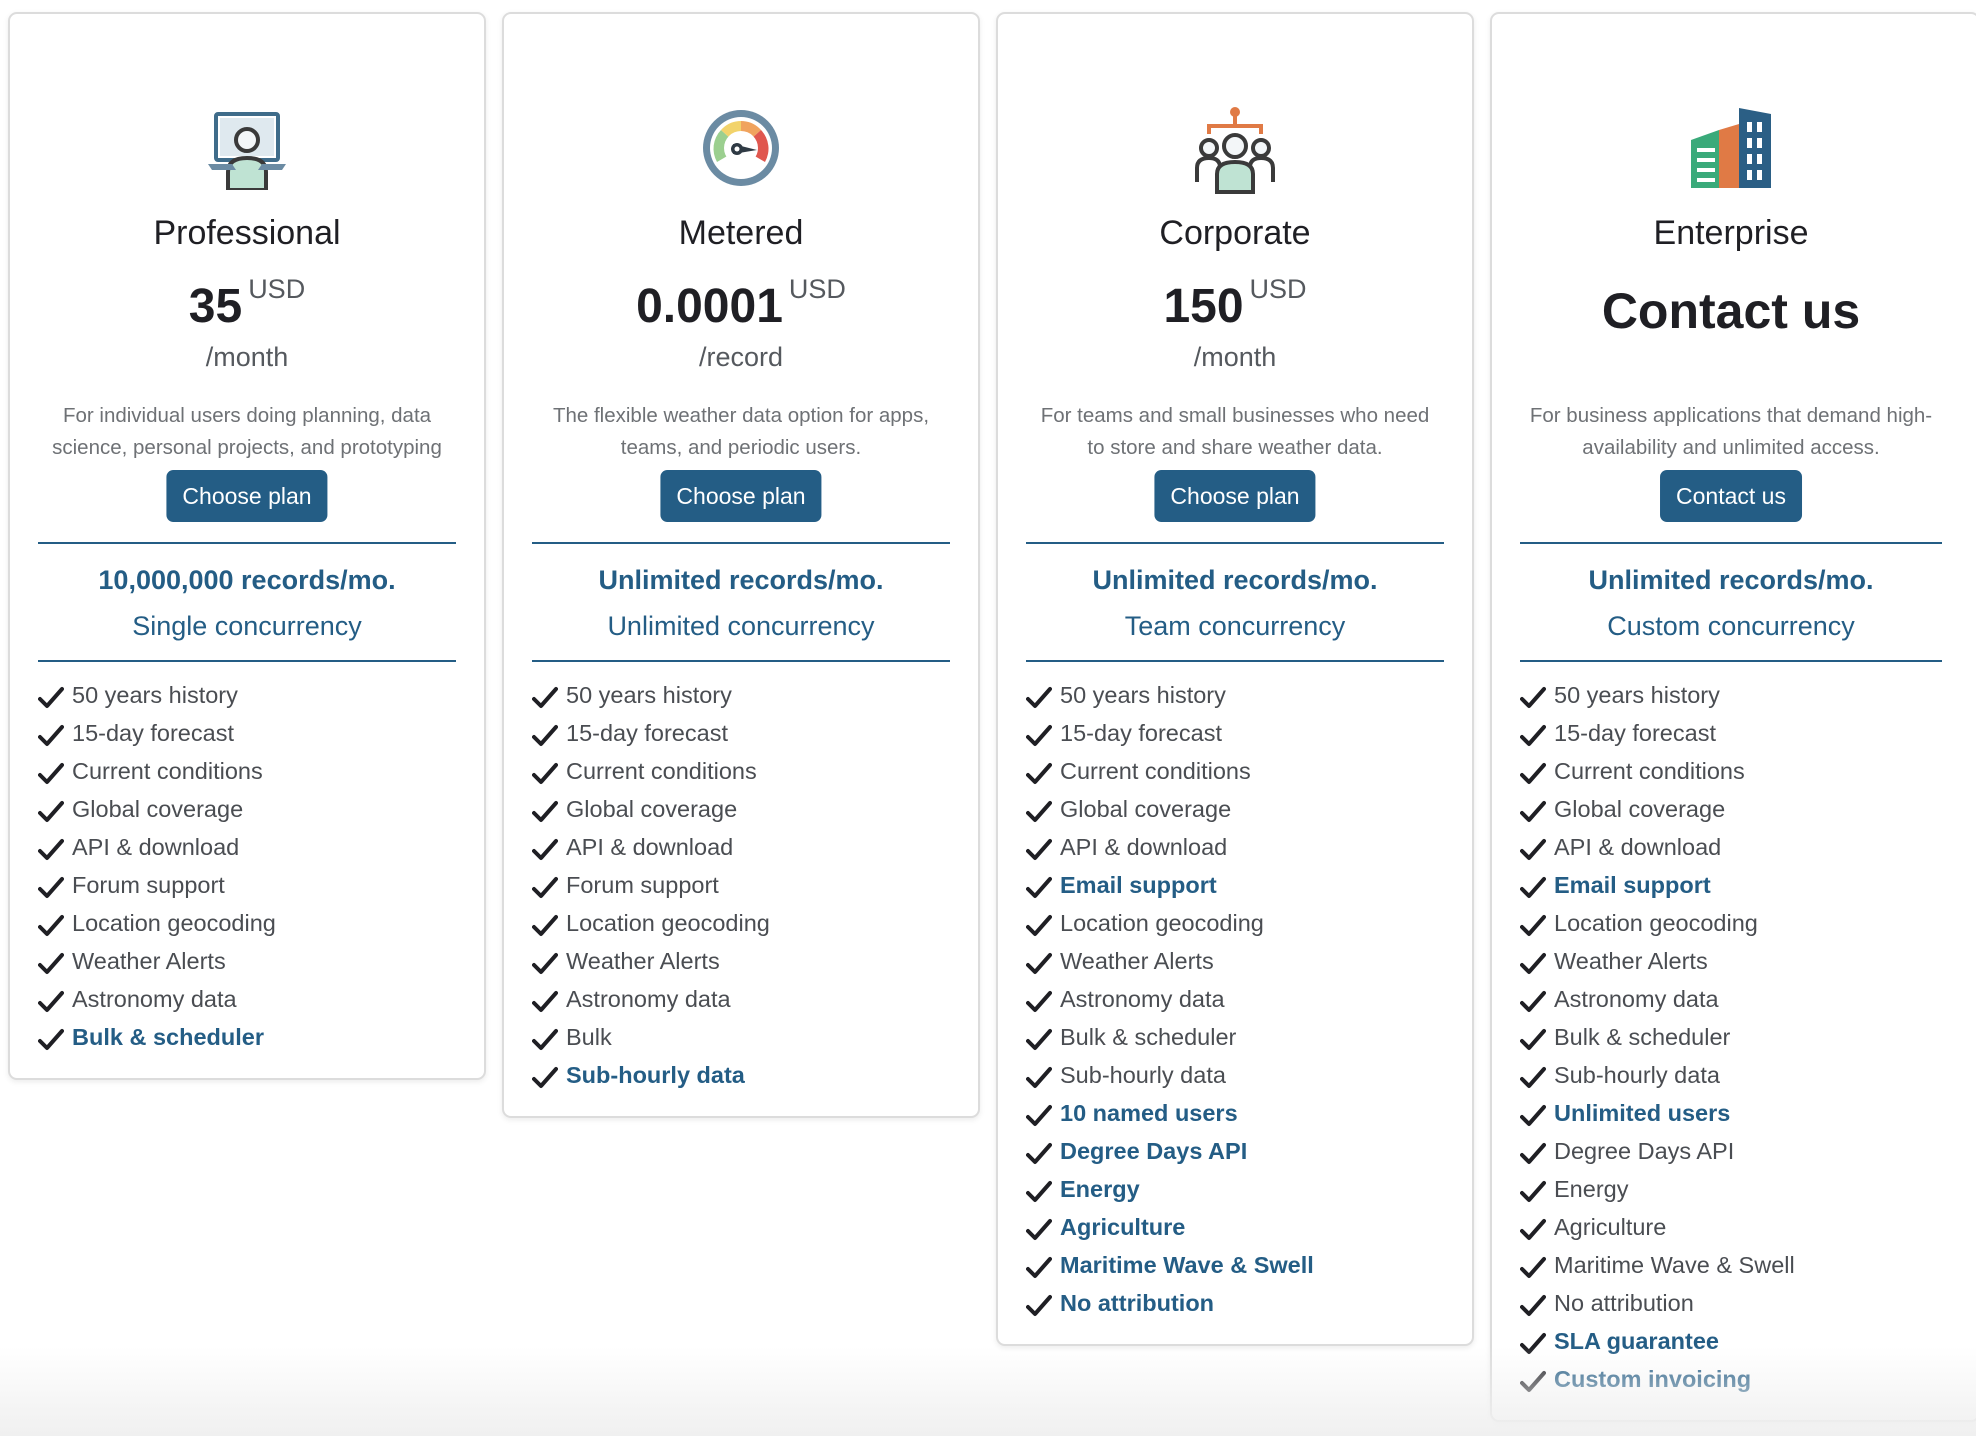 This screenshot has width=1976, height=1436. I want to click on plan-name: Corporate, so click(1235, 233).